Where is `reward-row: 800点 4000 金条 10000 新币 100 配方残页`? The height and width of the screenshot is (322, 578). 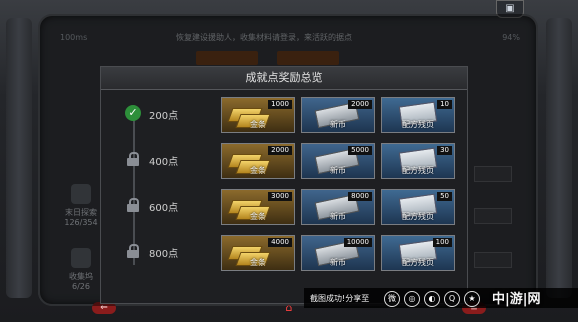
reward-row: 800点 4000 金条 10000 新币 100 配方残页 is located at coordinates (284, 253).